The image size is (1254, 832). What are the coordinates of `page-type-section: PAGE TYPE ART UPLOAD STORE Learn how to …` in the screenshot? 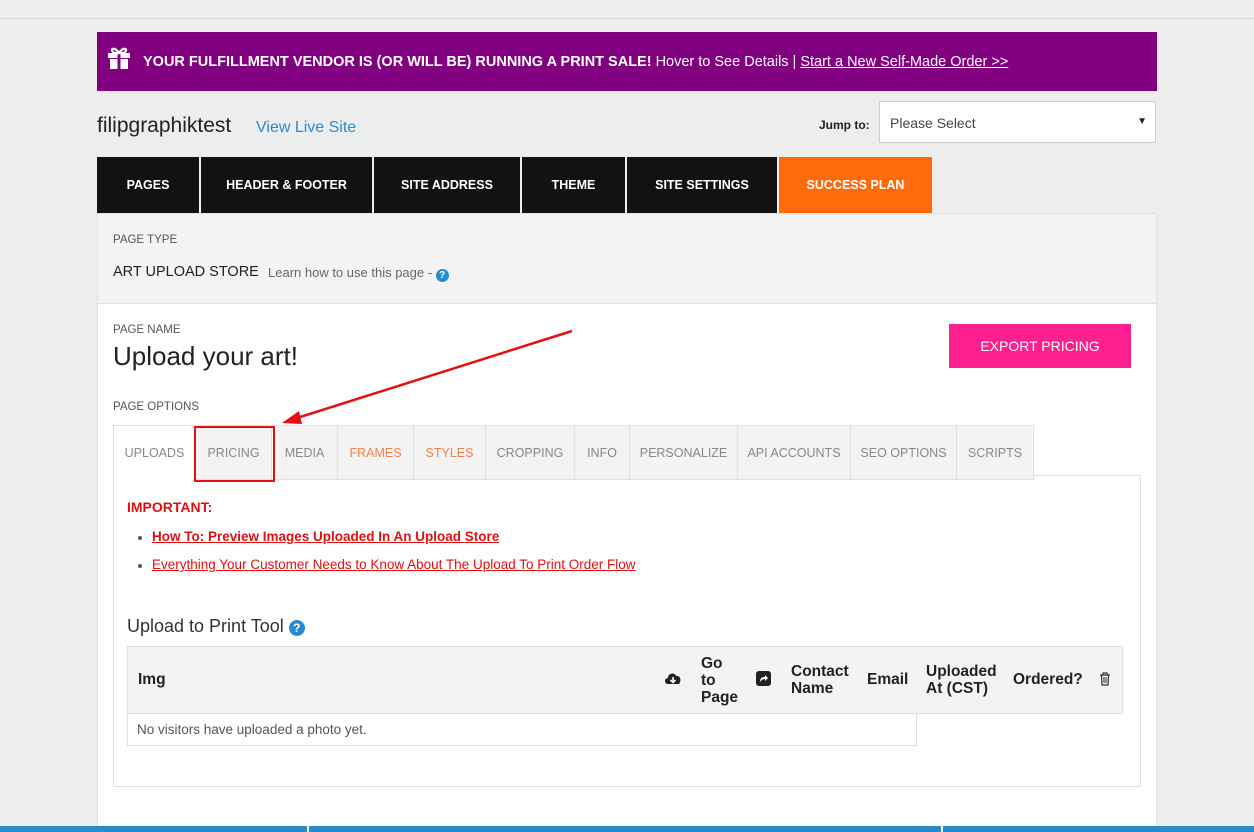 It's located at (627, 259).